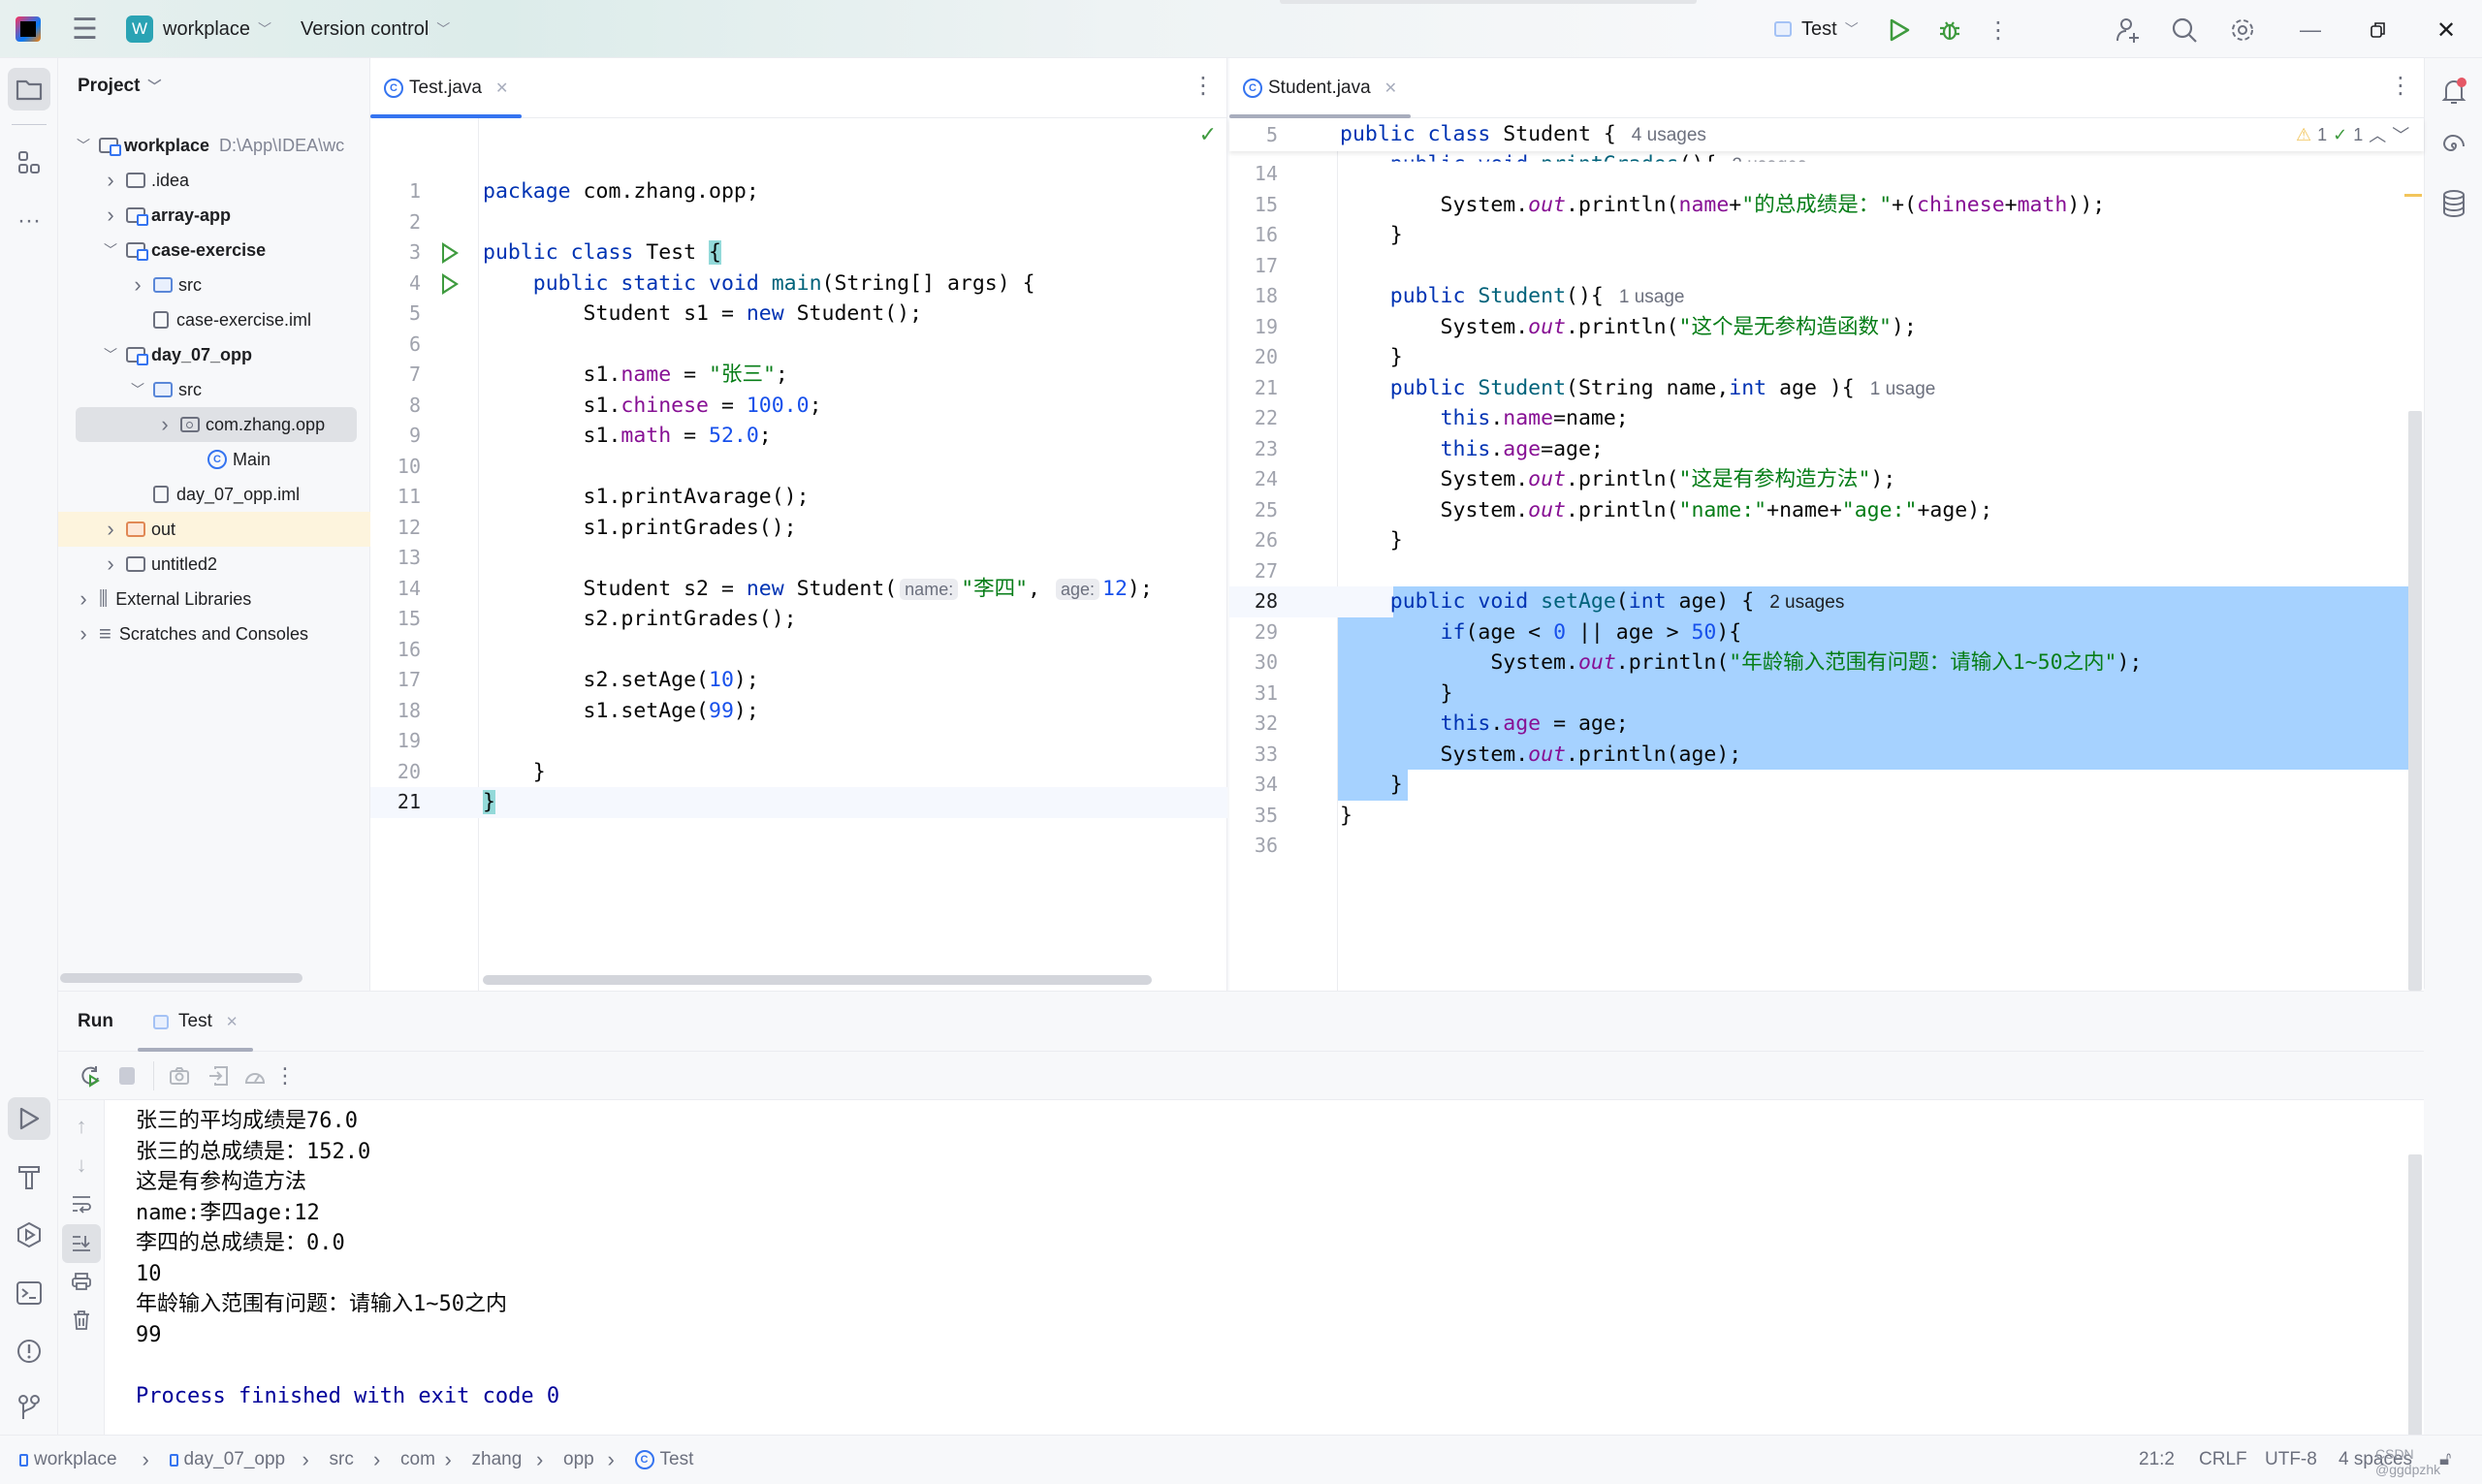  What do you see at coordinates (214, 251) in the screenshot?
I see `tree-item: ﹀ case-exercise` at bounding box center [214, 251].